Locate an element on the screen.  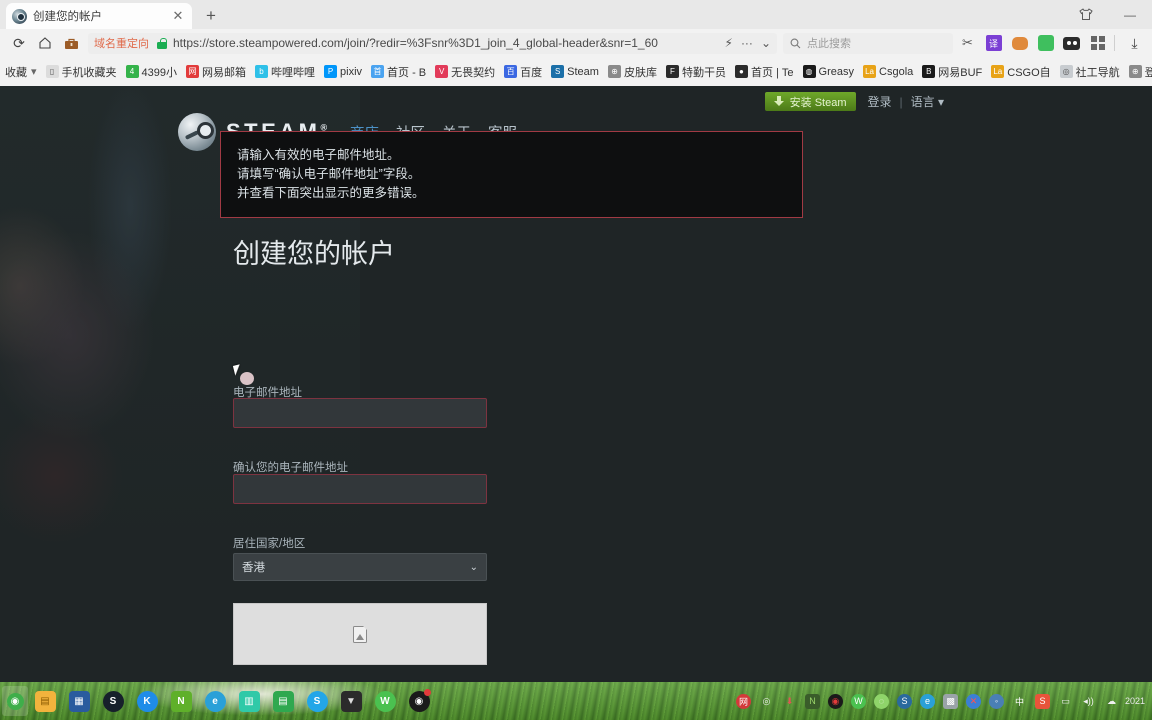
nvidia-tray-icon: N is located at coordinates (812, 701).